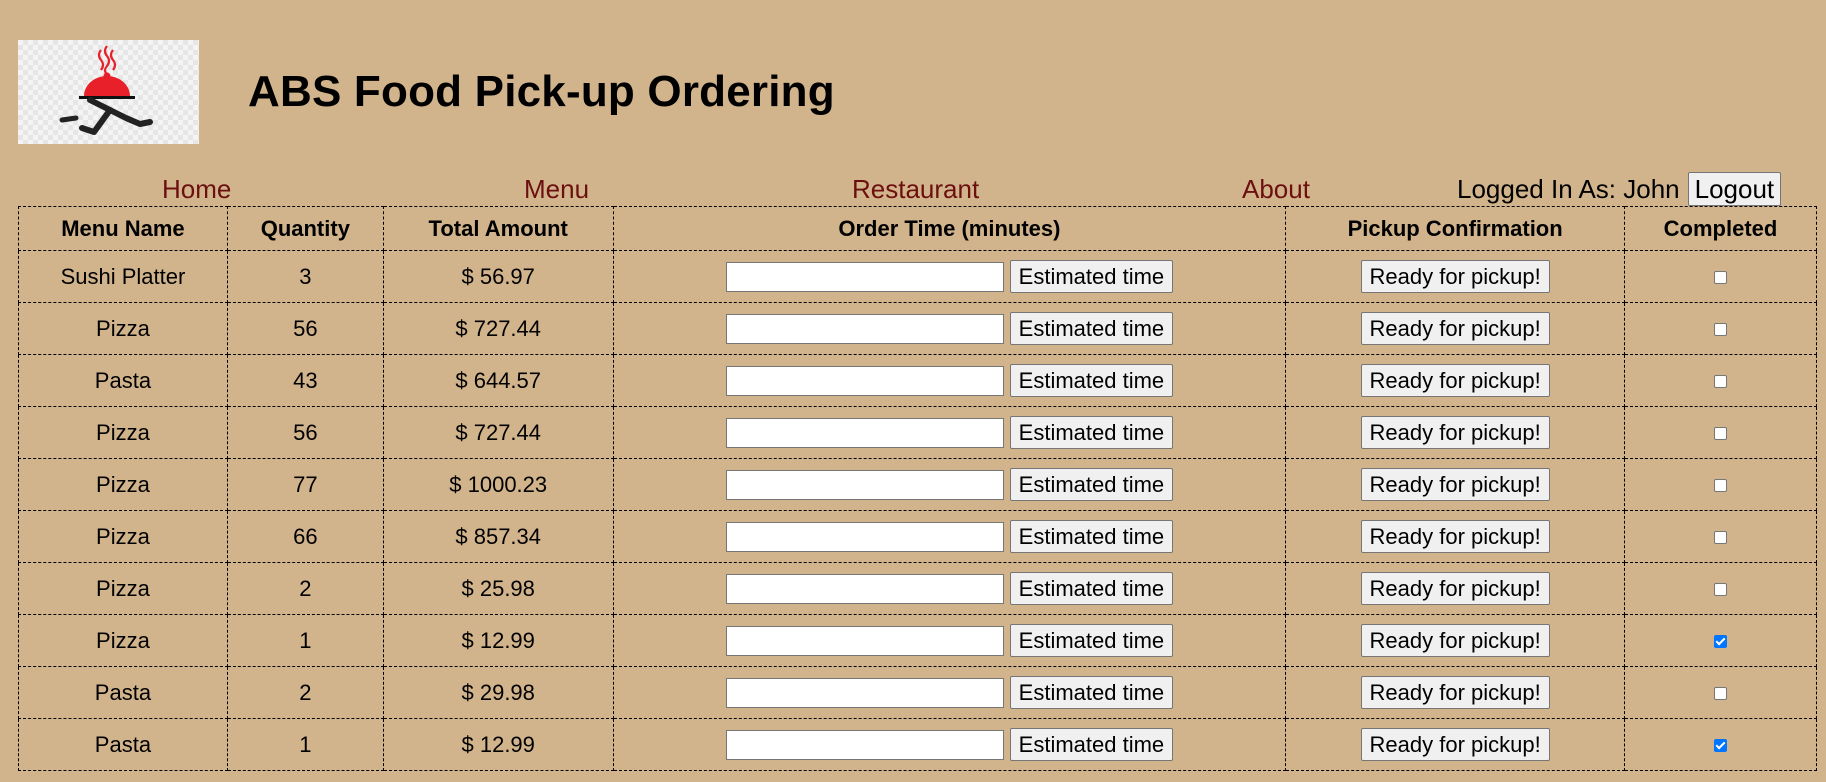 Image resolution: width=1826 pixels, height=782 pixels. I want to click on page-header: ABS Food Pick-up Ordering, so click(426, 92).